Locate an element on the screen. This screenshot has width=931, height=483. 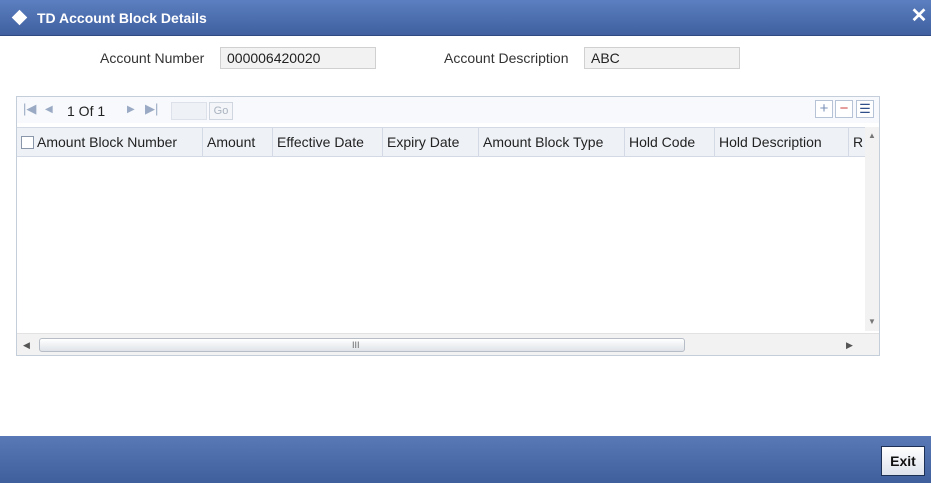
column-header-expiry-date: Expiry Date is located at coordinates (431, 142).